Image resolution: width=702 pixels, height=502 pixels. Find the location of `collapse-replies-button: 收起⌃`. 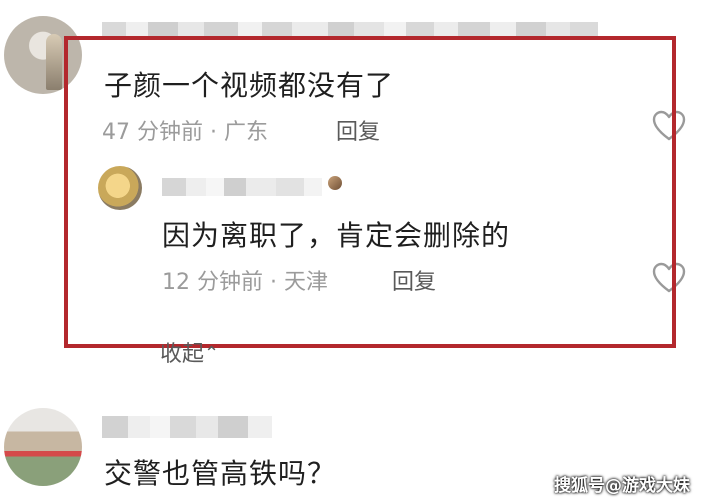

collapse-replies-button: 收起⌃ is located at coordinates (189, 352).